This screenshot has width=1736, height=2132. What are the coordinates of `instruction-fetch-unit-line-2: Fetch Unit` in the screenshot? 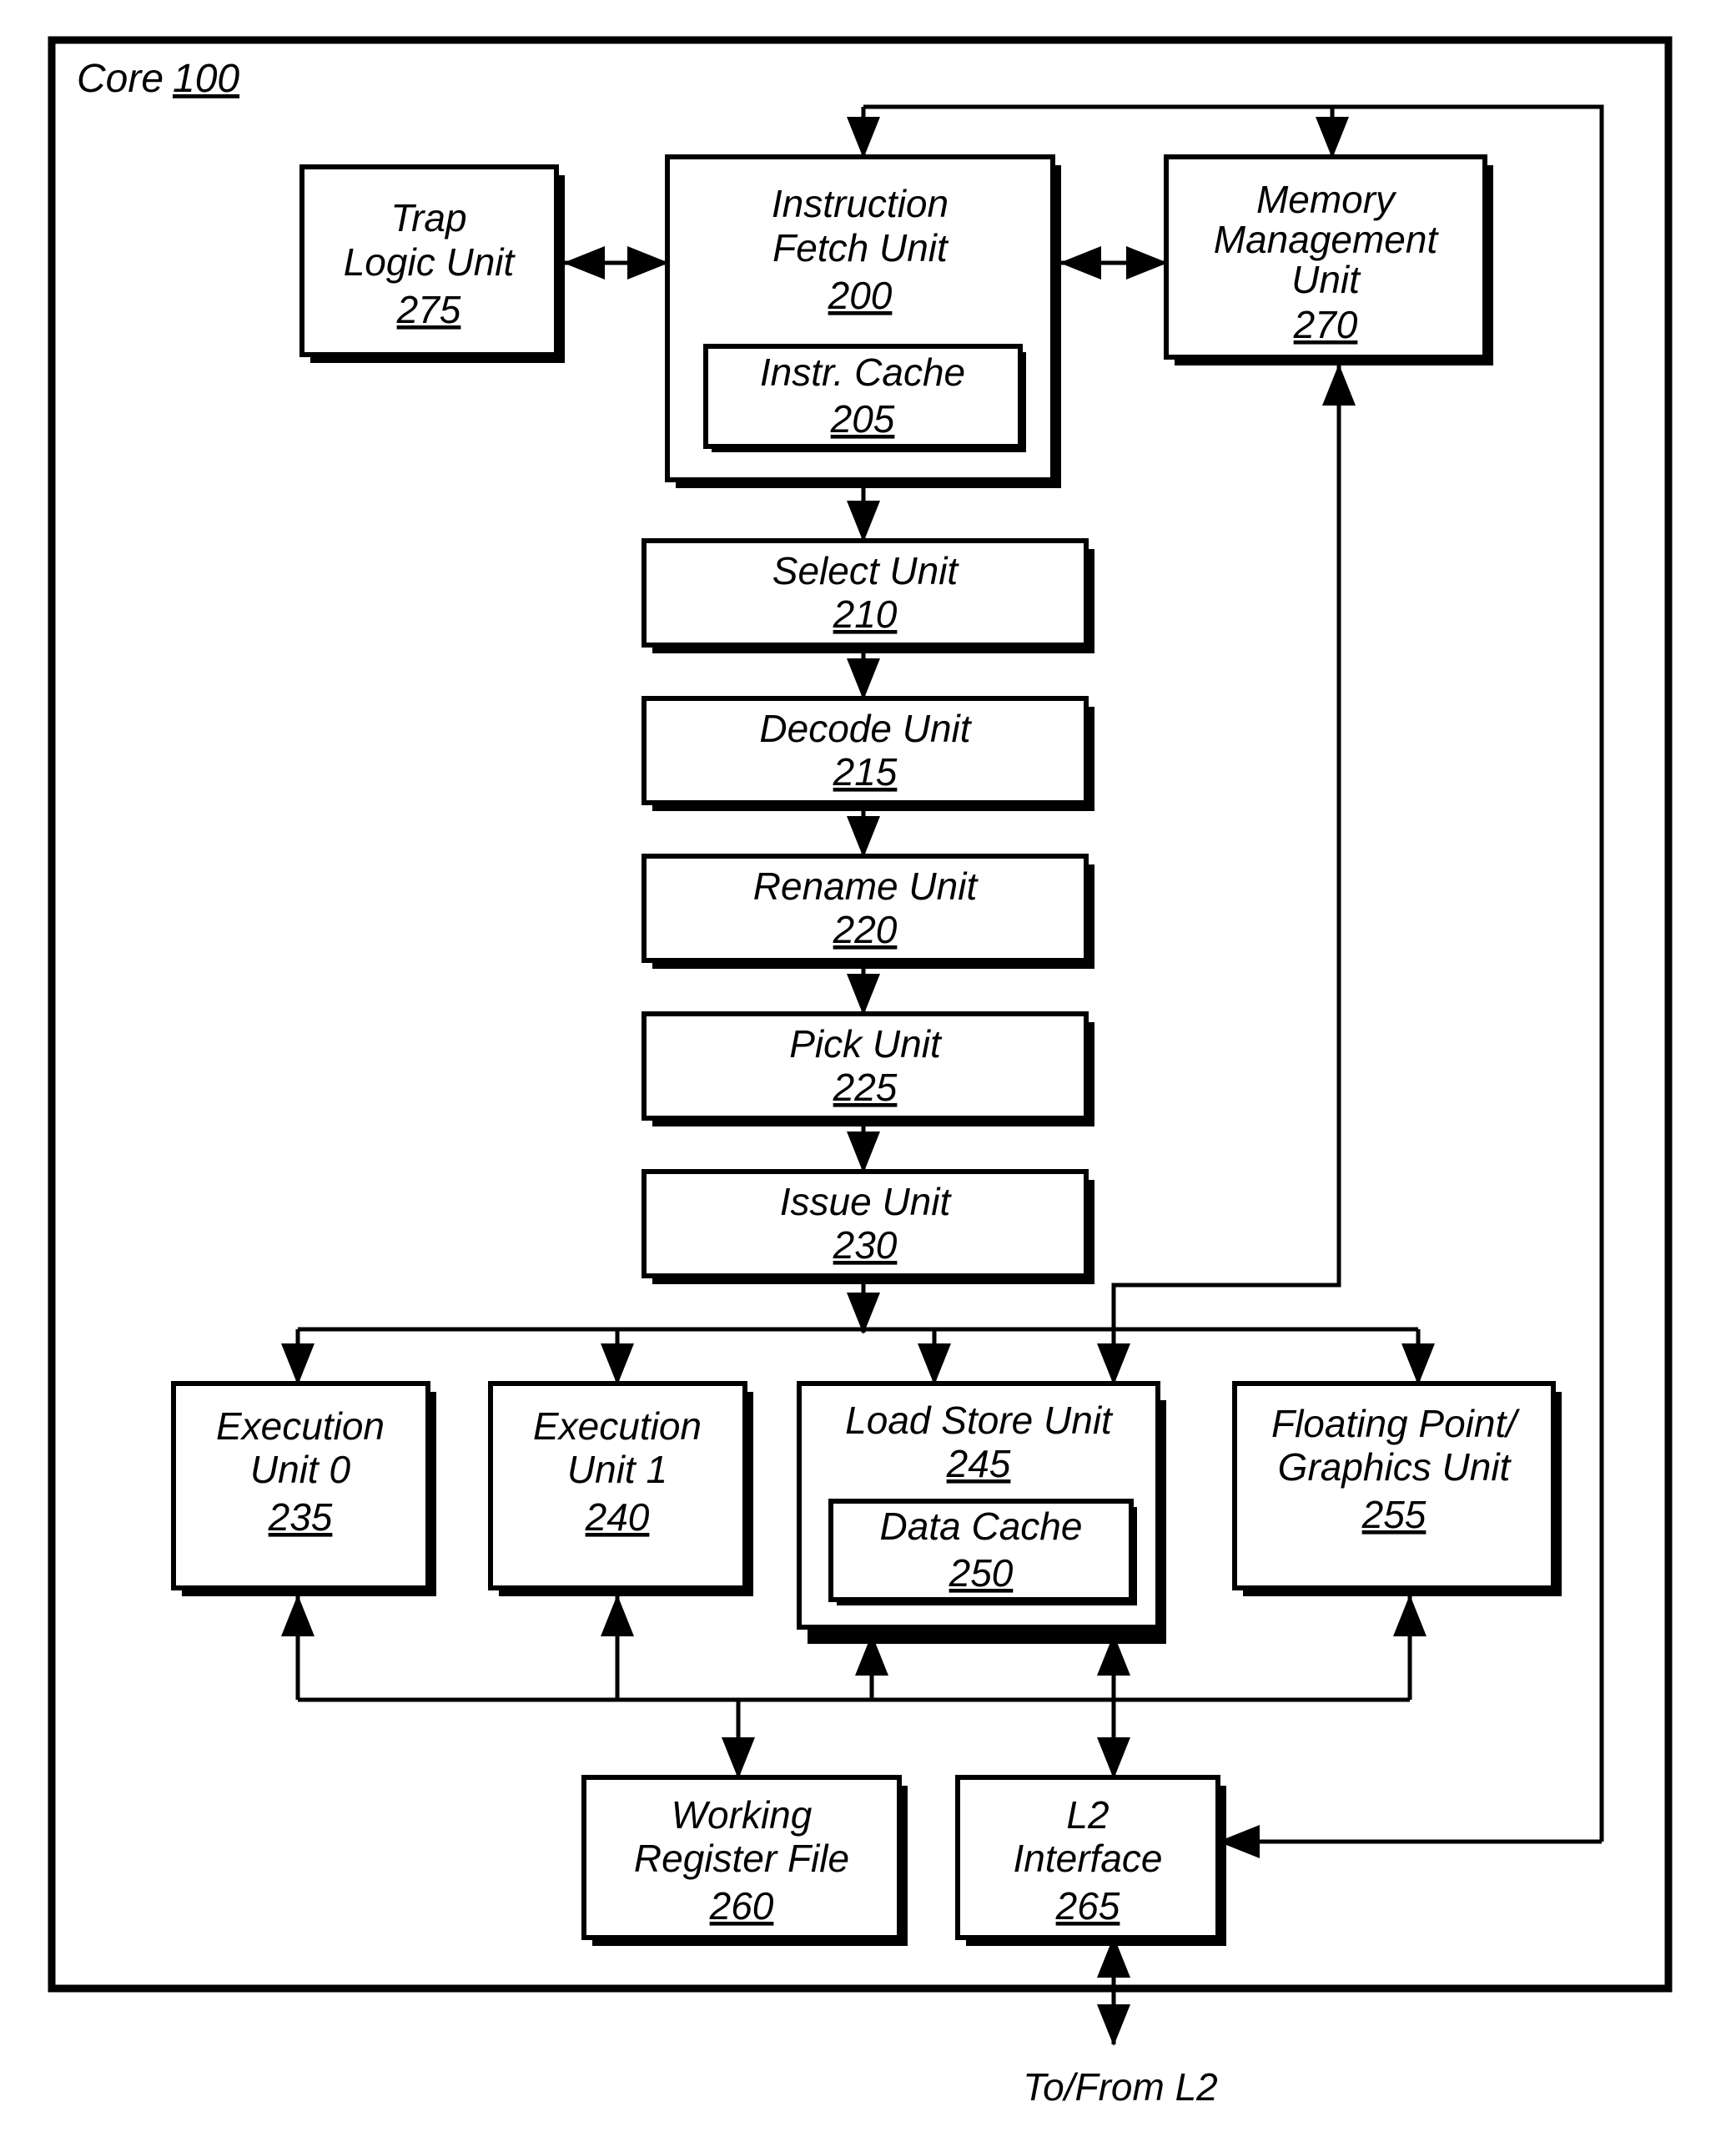 It's located at (860, 248).